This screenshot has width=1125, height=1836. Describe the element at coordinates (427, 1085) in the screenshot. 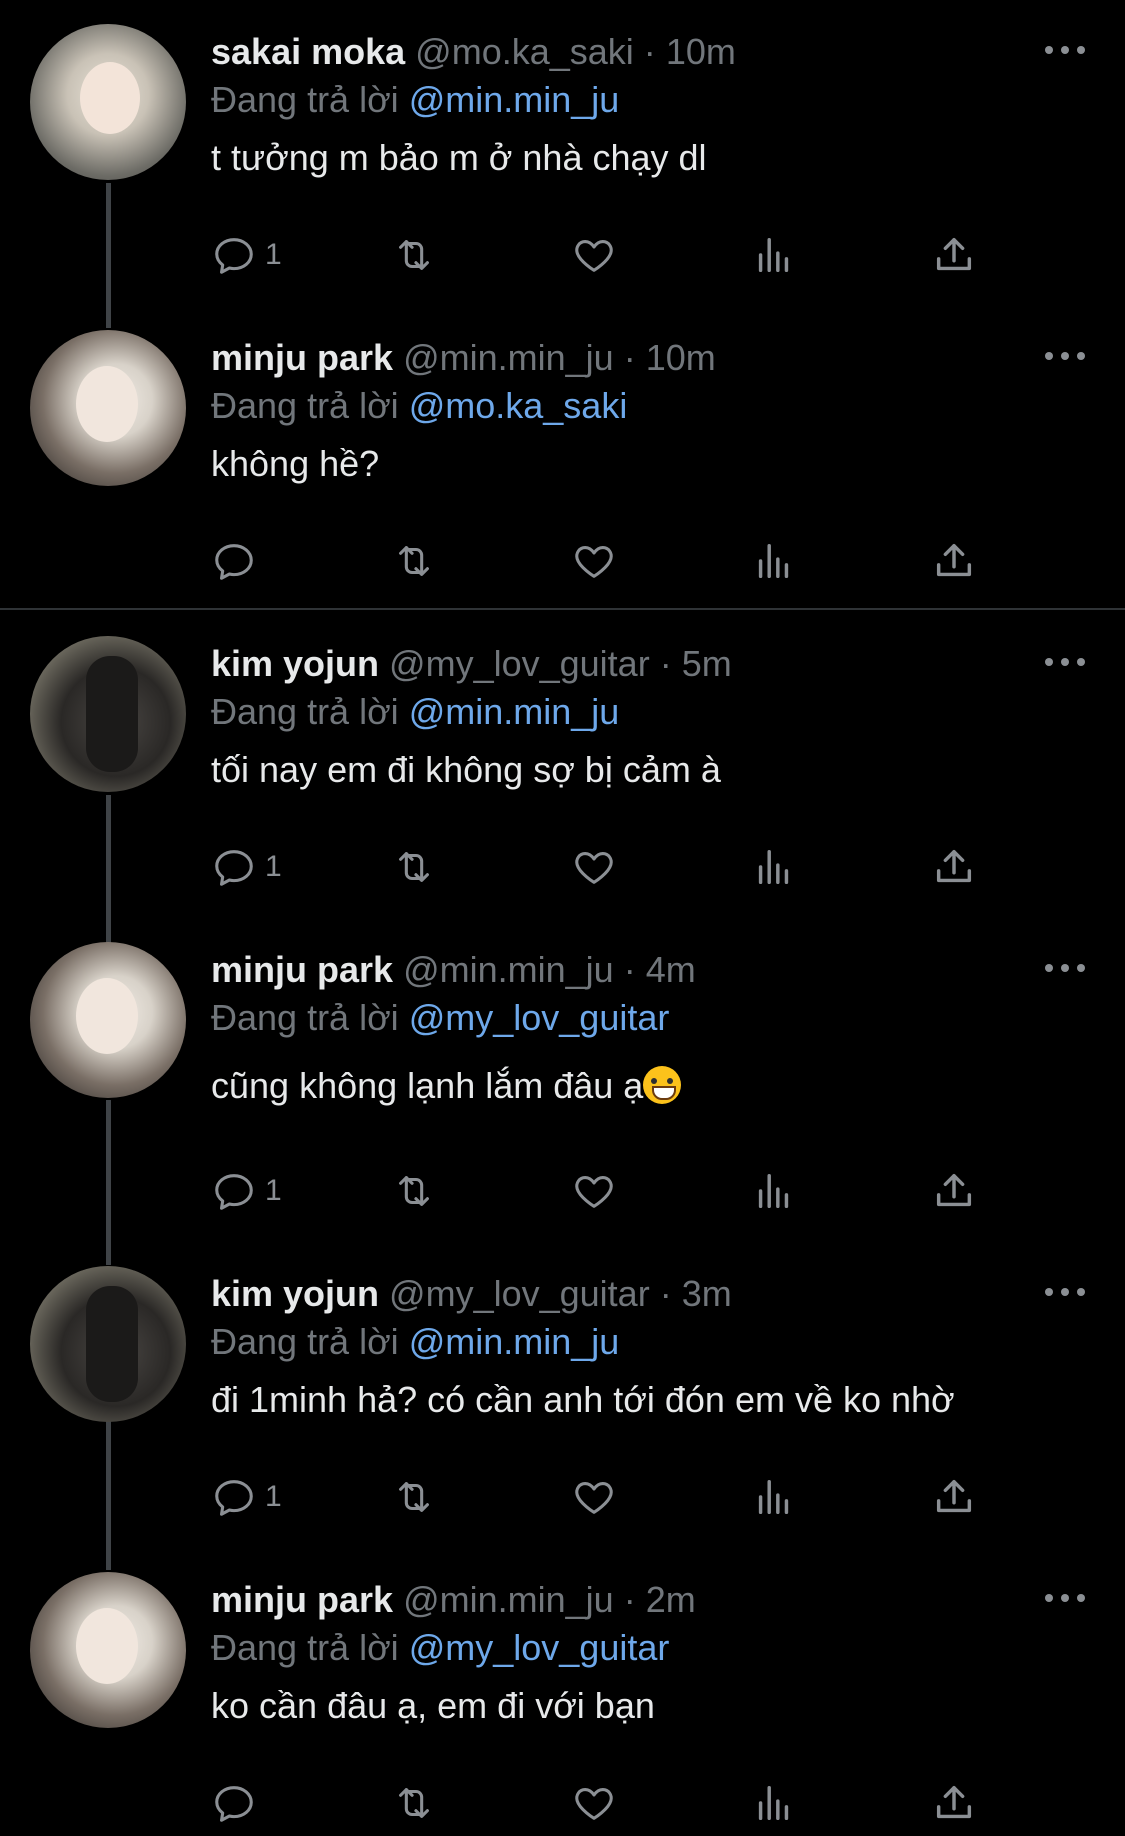

I see `tweet-text: cũng không lạnh lắm đâu ạ` at that location.